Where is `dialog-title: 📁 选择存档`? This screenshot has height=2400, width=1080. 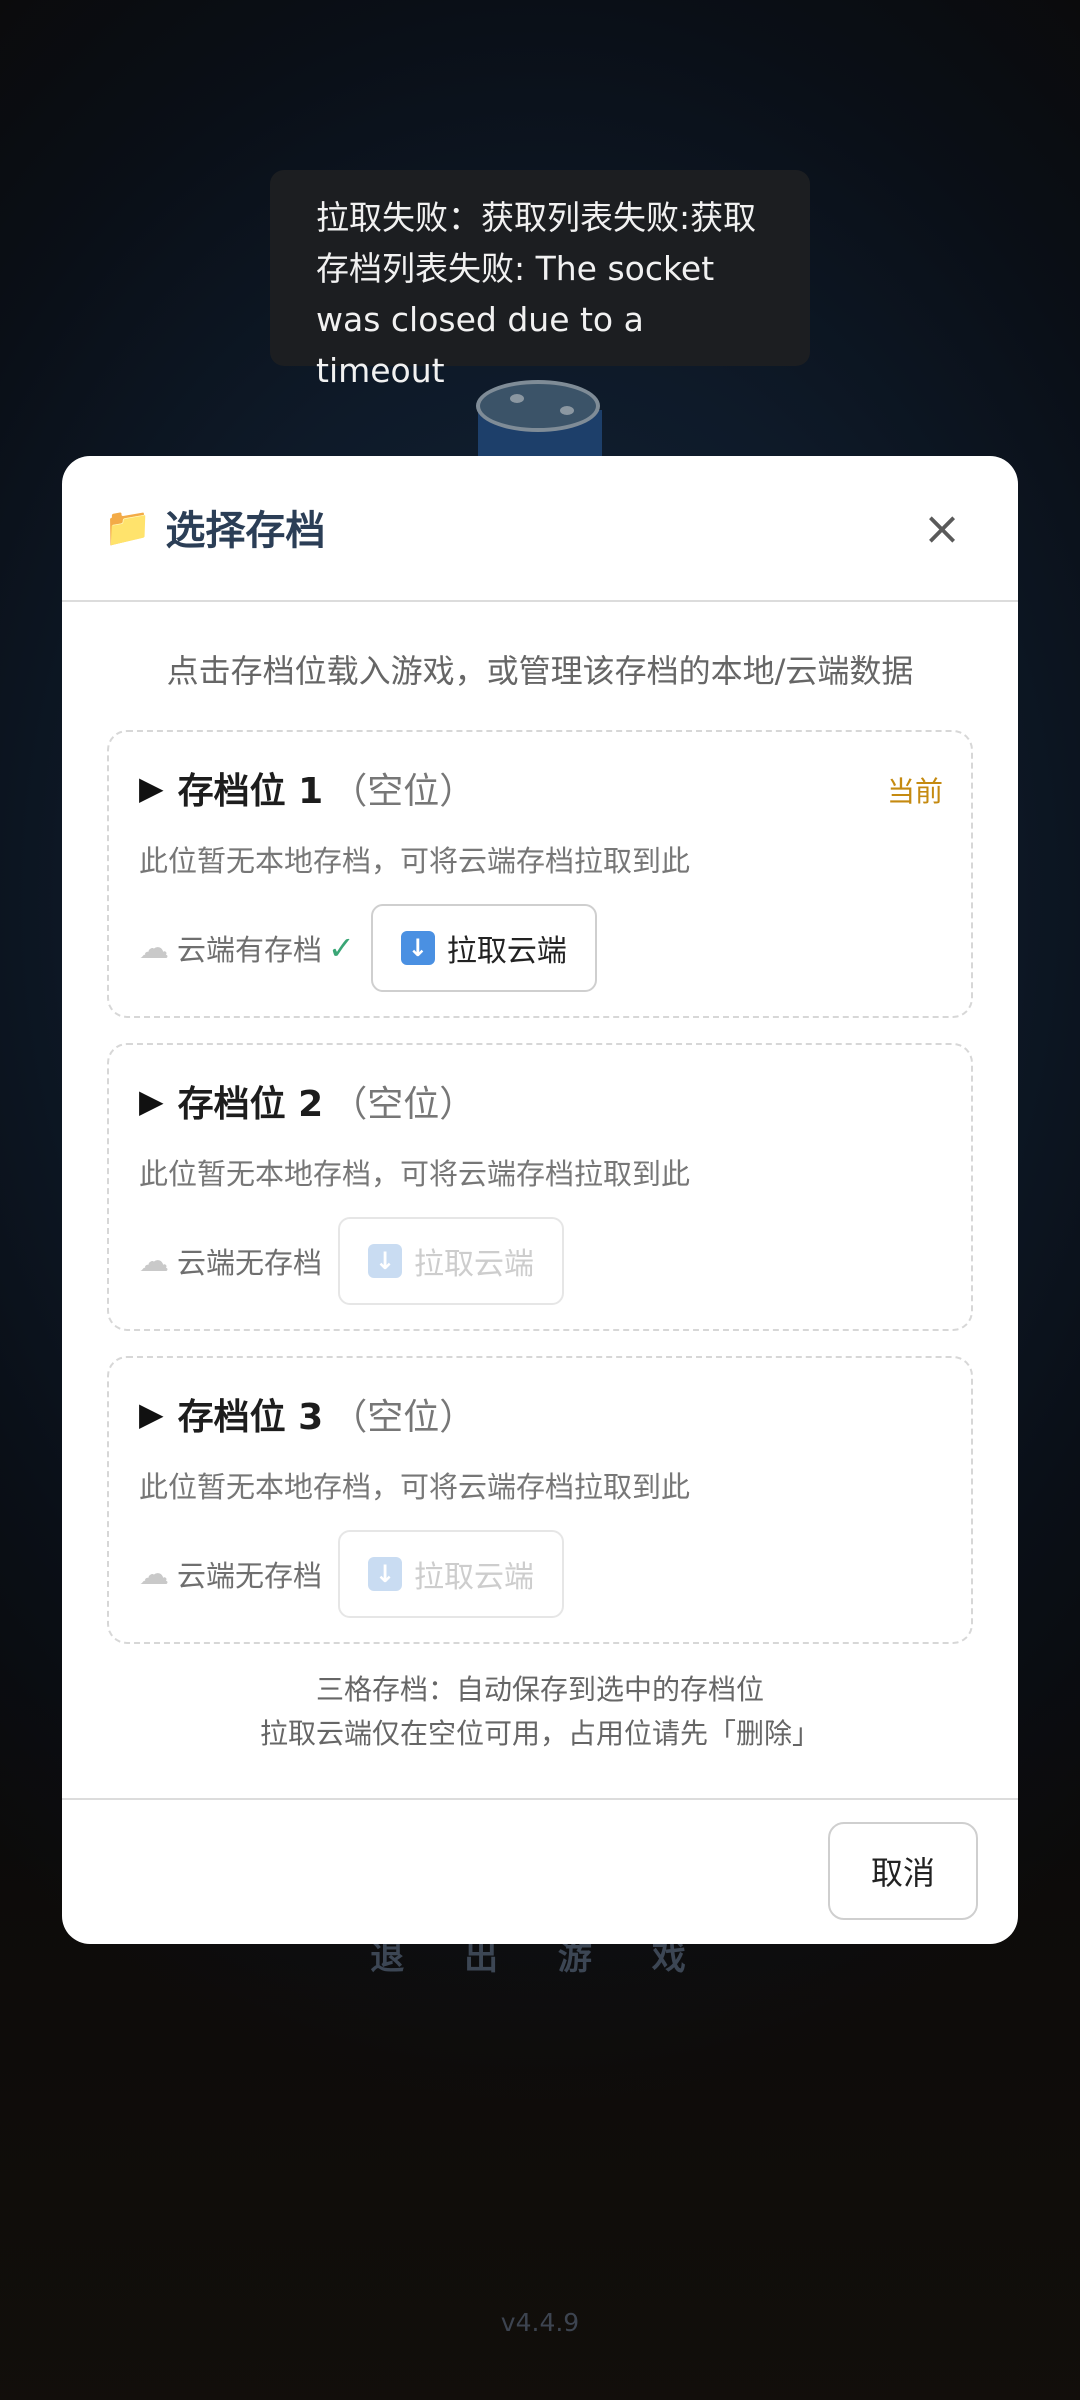
dialog-title: 📁 选择存档 is located at coordinates (214, 527).